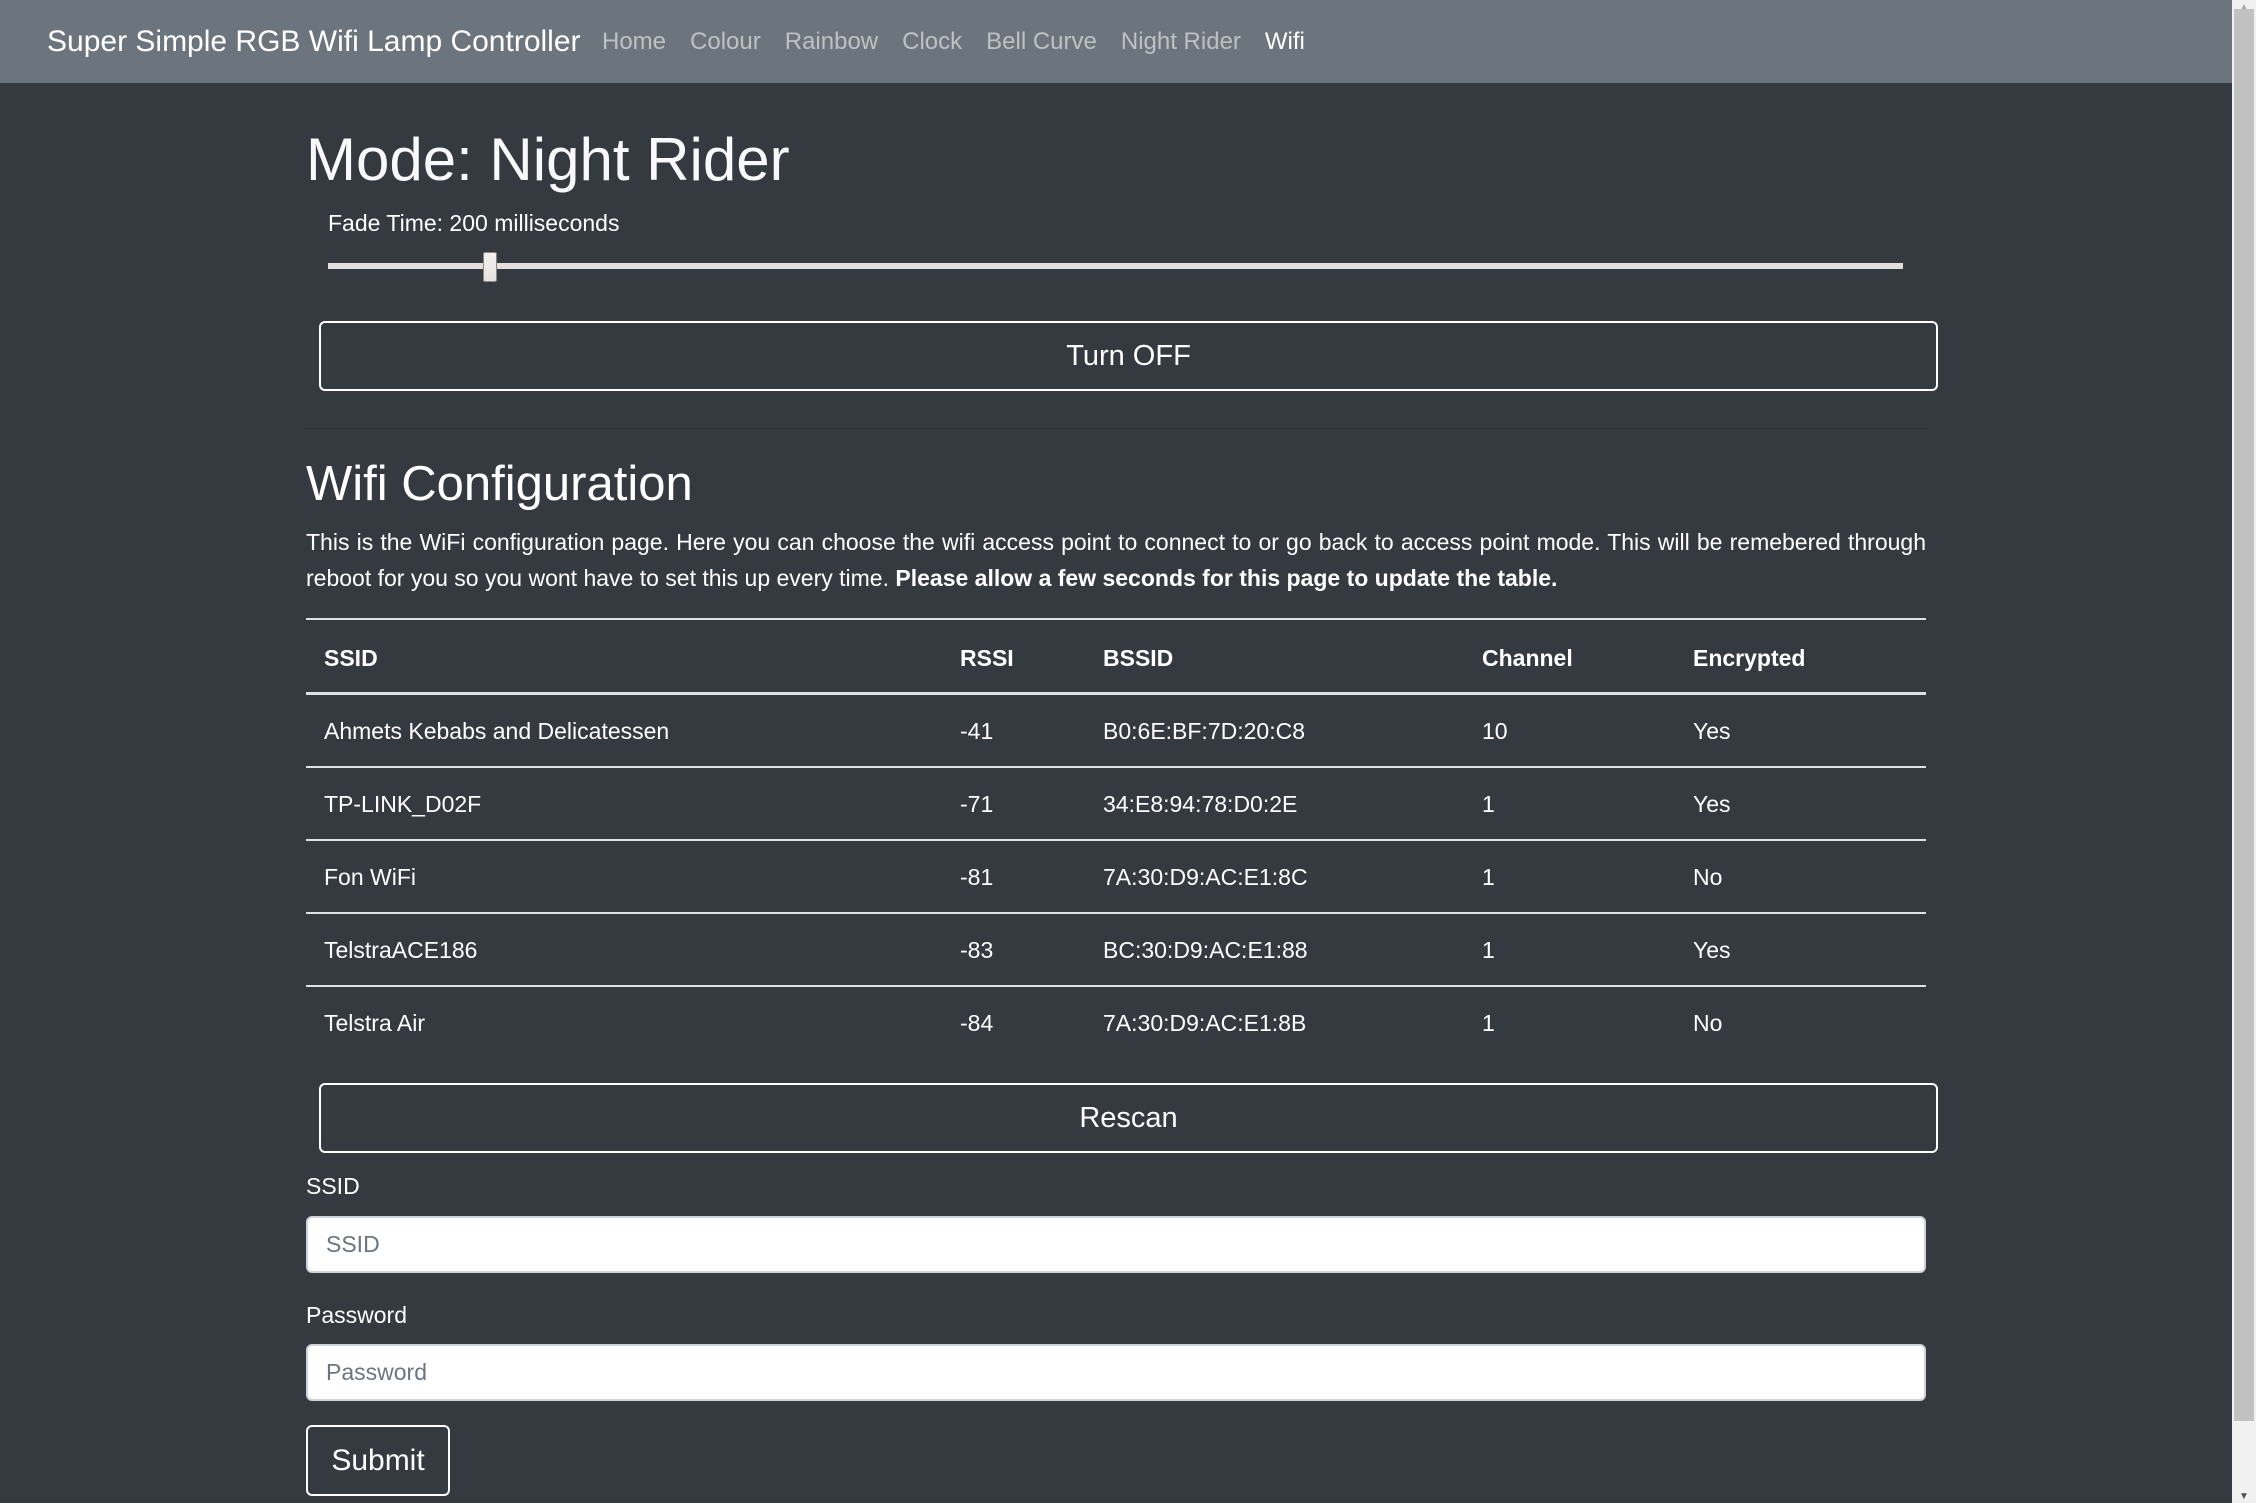  Describe the element at coordinates (1204, 731) in the screenshot. I see `cell-bssid: B0:6E:BF:7D:20:C8` at that location.